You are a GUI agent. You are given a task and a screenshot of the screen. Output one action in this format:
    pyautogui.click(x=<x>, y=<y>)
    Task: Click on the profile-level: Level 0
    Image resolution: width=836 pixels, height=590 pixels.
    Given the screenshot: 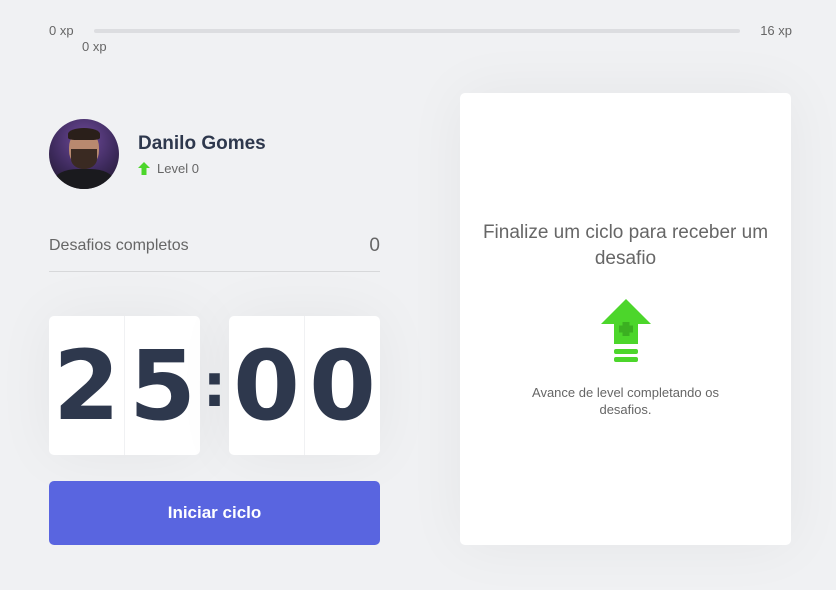 What is the action you would take?
    pyautogui.click(x=168, y=168)
    